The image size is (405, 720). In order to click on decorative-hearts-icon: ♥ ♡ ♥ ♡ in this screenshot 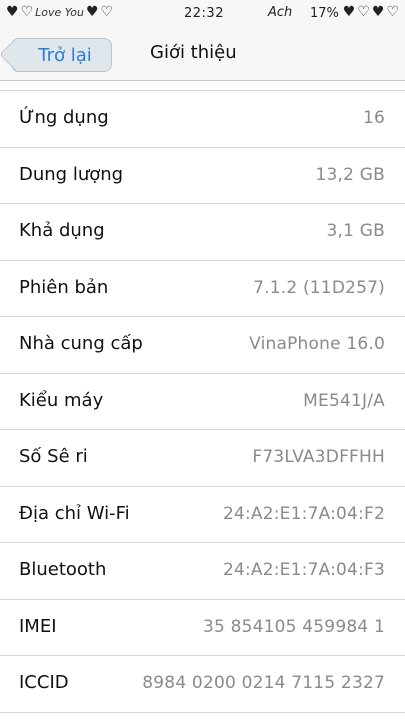, I will do `click(370, 12)`.